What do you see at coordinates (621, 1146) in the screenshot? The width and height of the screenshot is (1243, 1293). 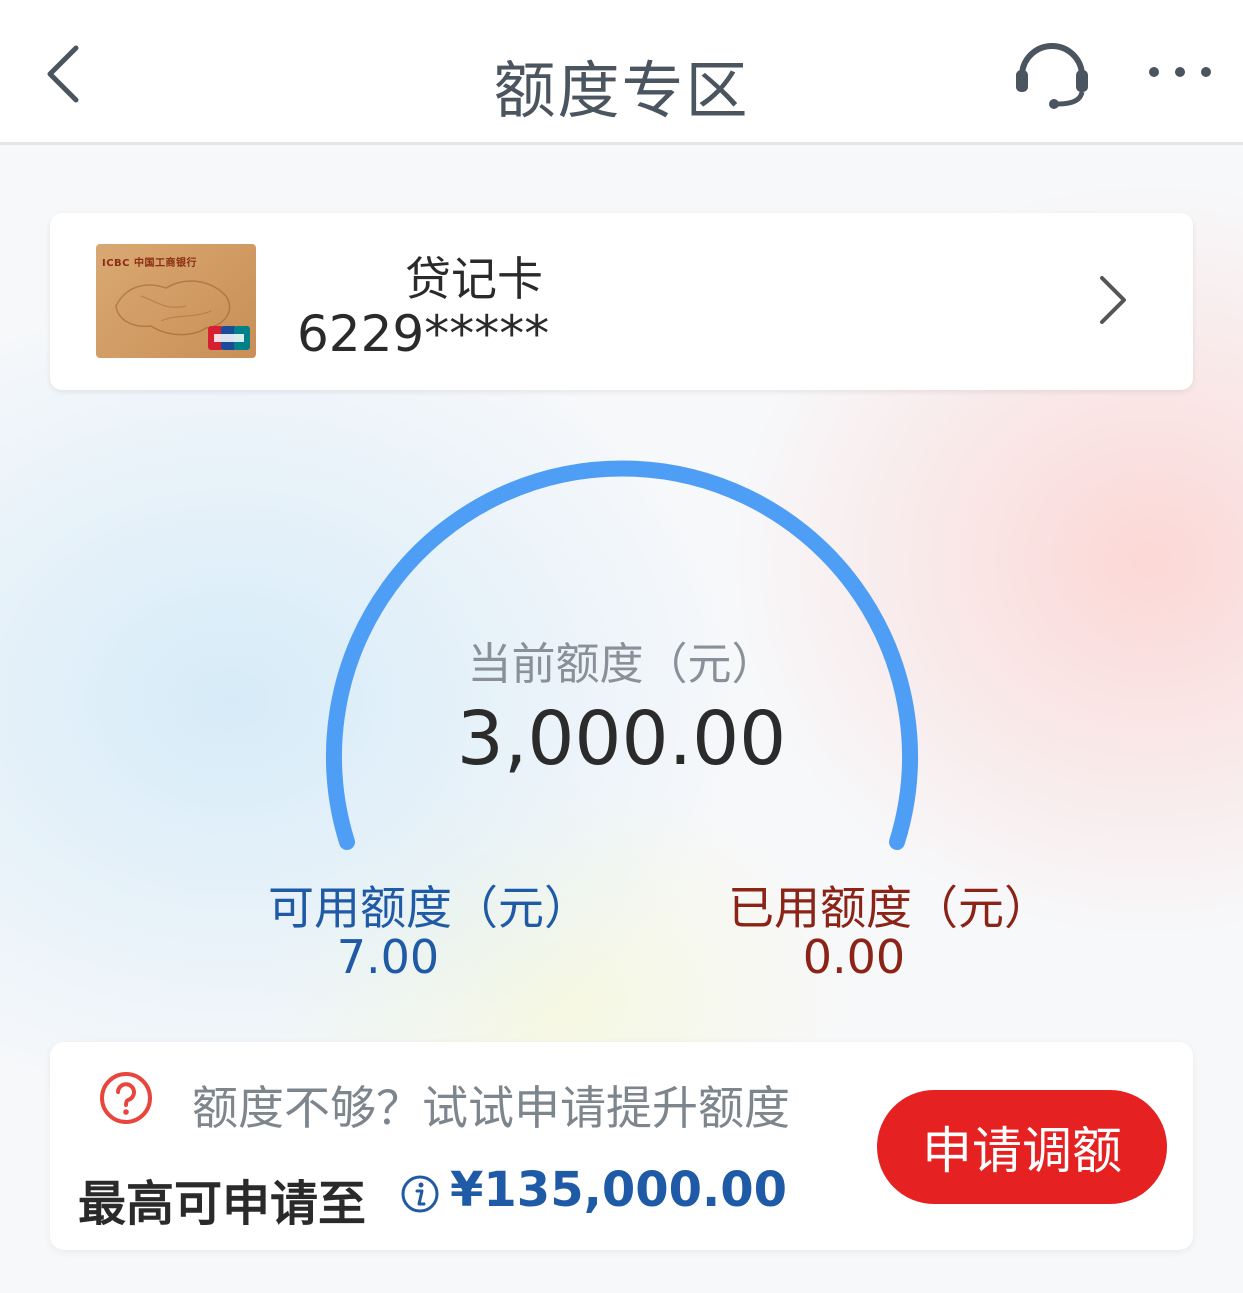 I see `limit-increase-panel: 额度不够？试试申请提升额度 最高可申请至 ¥135,000.00 申请调额` at bounding box center [621, 1146].